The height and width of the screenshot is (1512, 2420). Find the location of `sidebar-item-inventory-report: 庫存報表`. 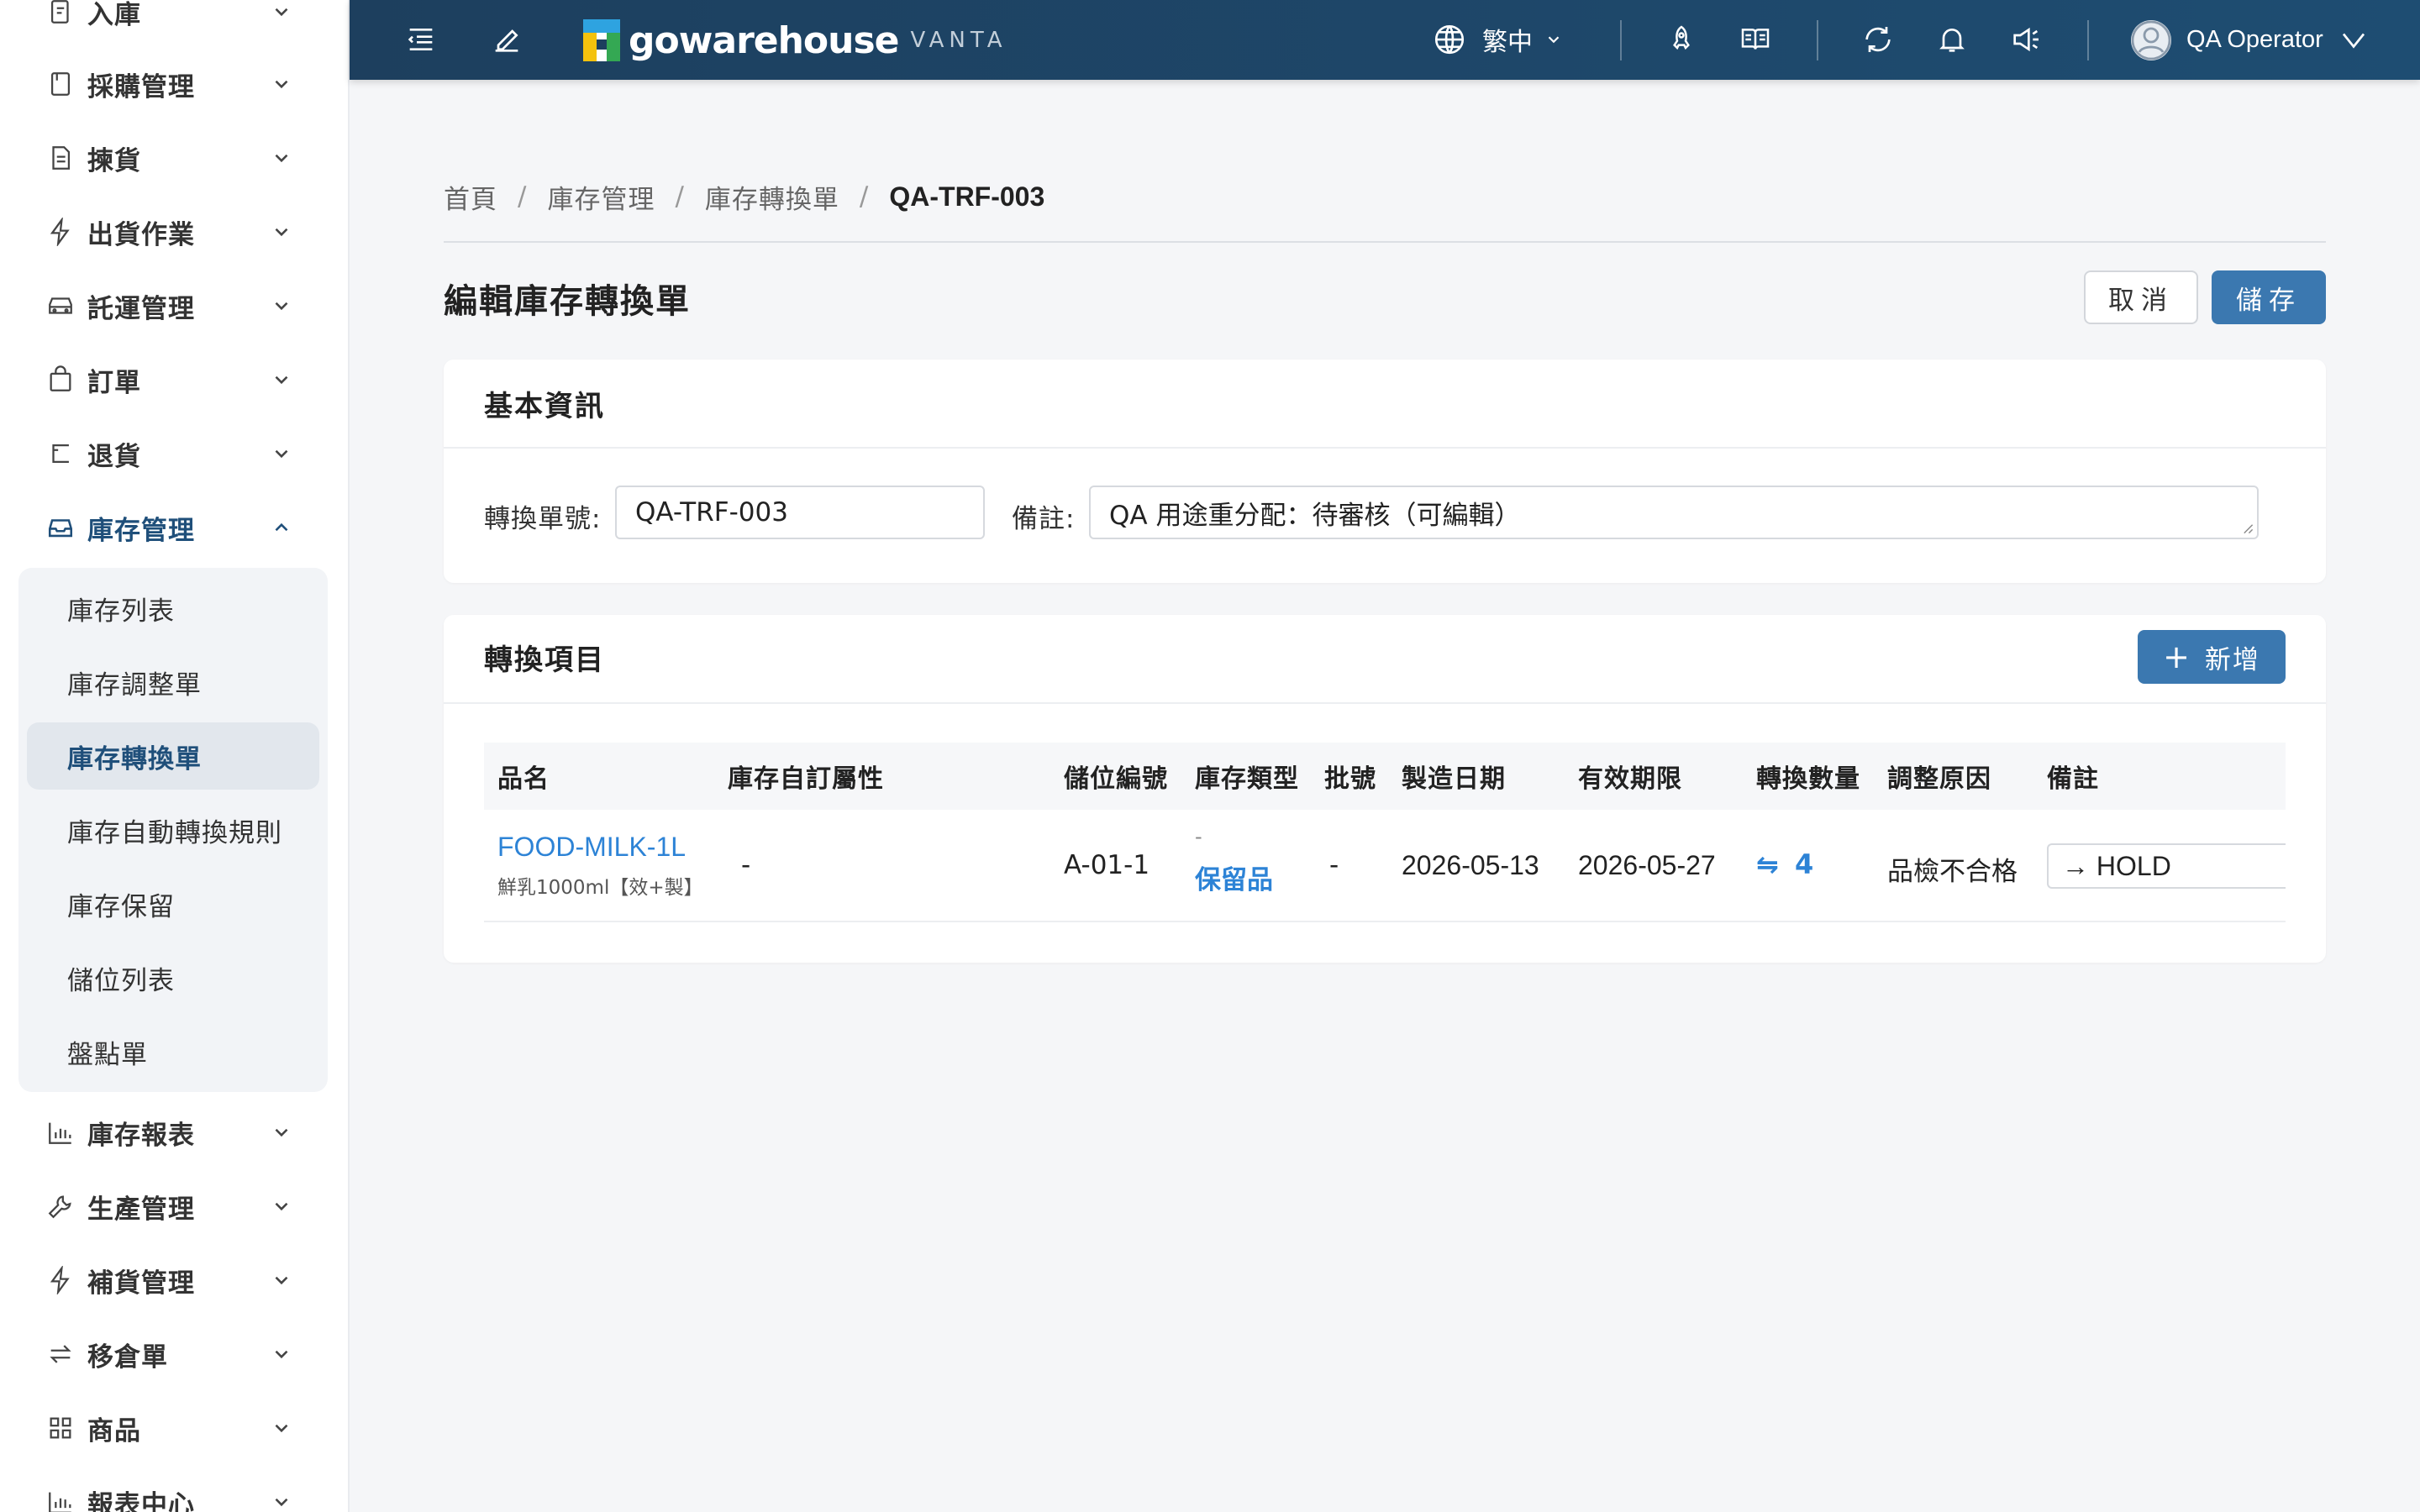

sidebar-item-inventory-report: 庫存報表 is located at coordinates (174, 1132).